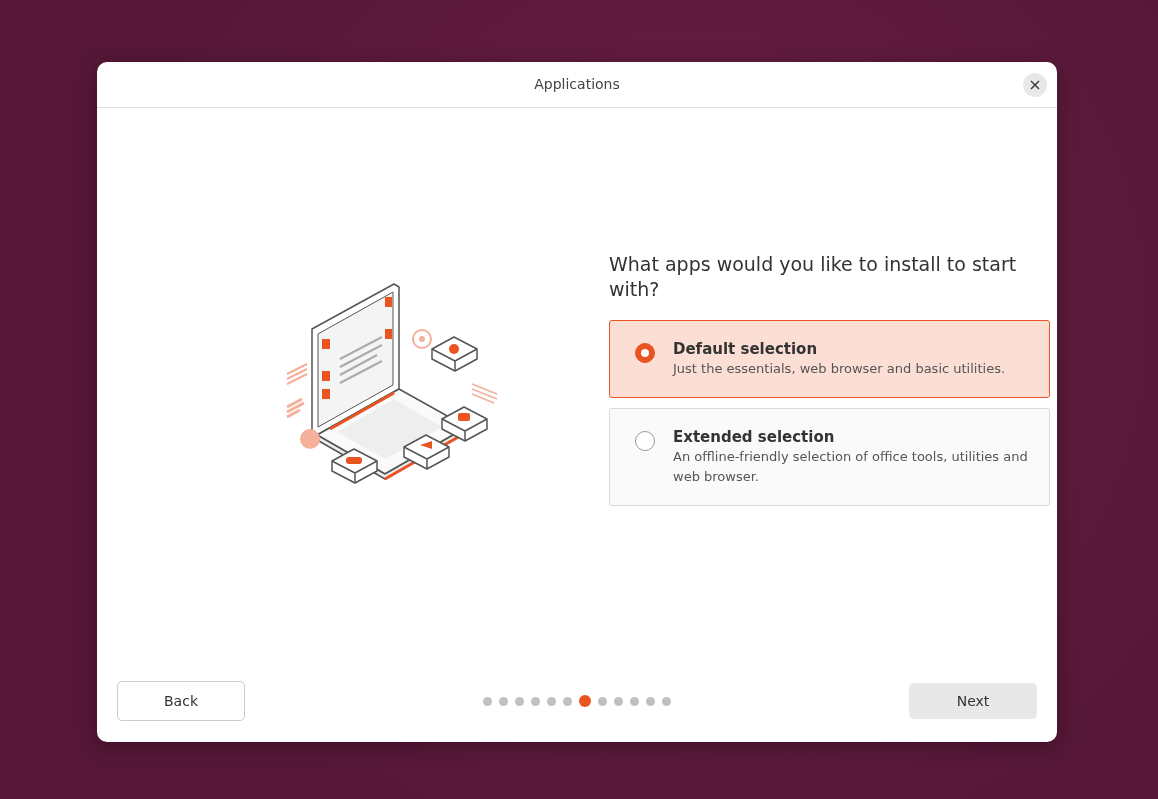 Image resolution: width=1158 pixels, height=799 pixels. I want to click on option-description: Just the essentials, web browser and basic utilities., so click(839, 369).